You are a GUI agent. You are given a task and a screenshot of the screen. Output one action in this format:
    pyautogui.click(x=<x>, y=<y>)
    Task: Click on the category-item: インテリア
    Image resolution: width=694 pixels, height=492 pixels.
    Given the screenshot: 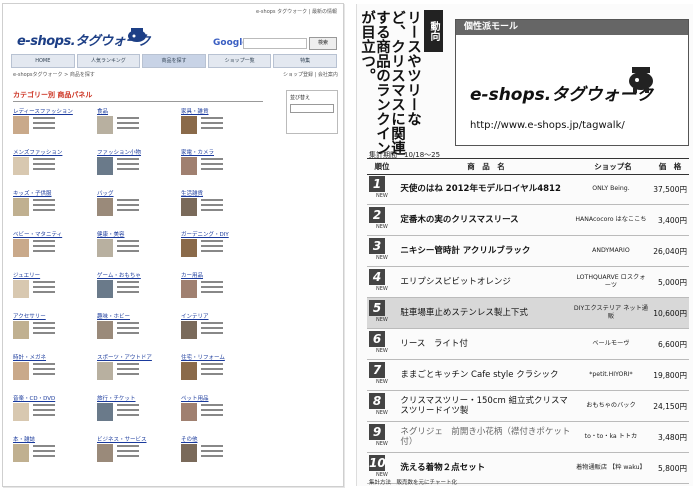 What is the action you would take?
    pyautogui.click(x=220, y=331)
    